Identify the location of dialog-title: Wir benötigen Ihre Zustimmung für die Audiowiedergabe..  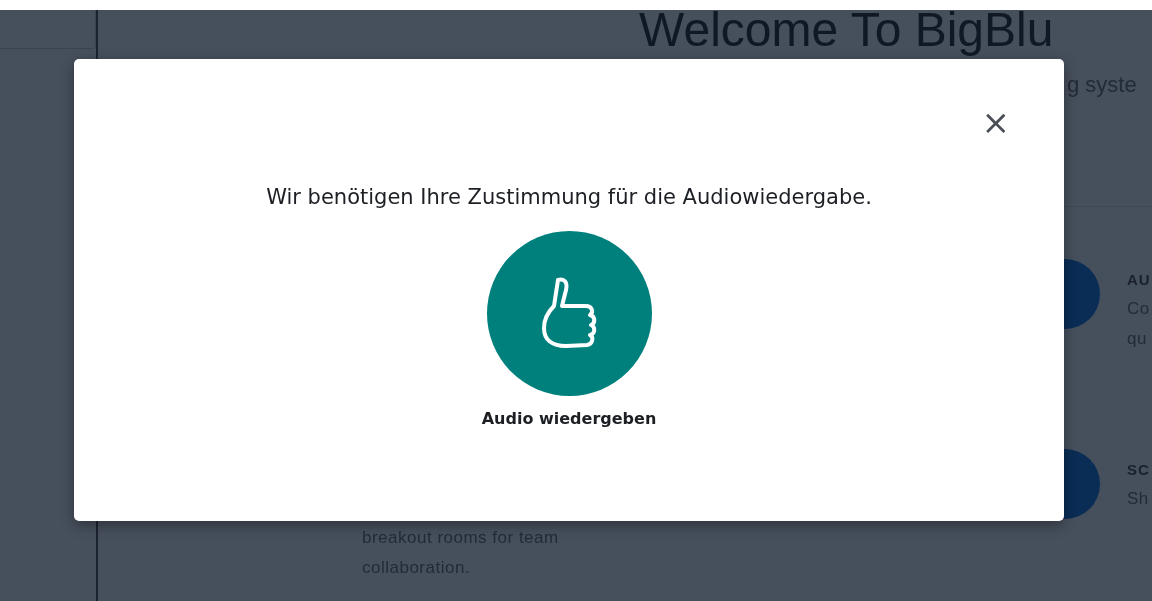
(569, 197).